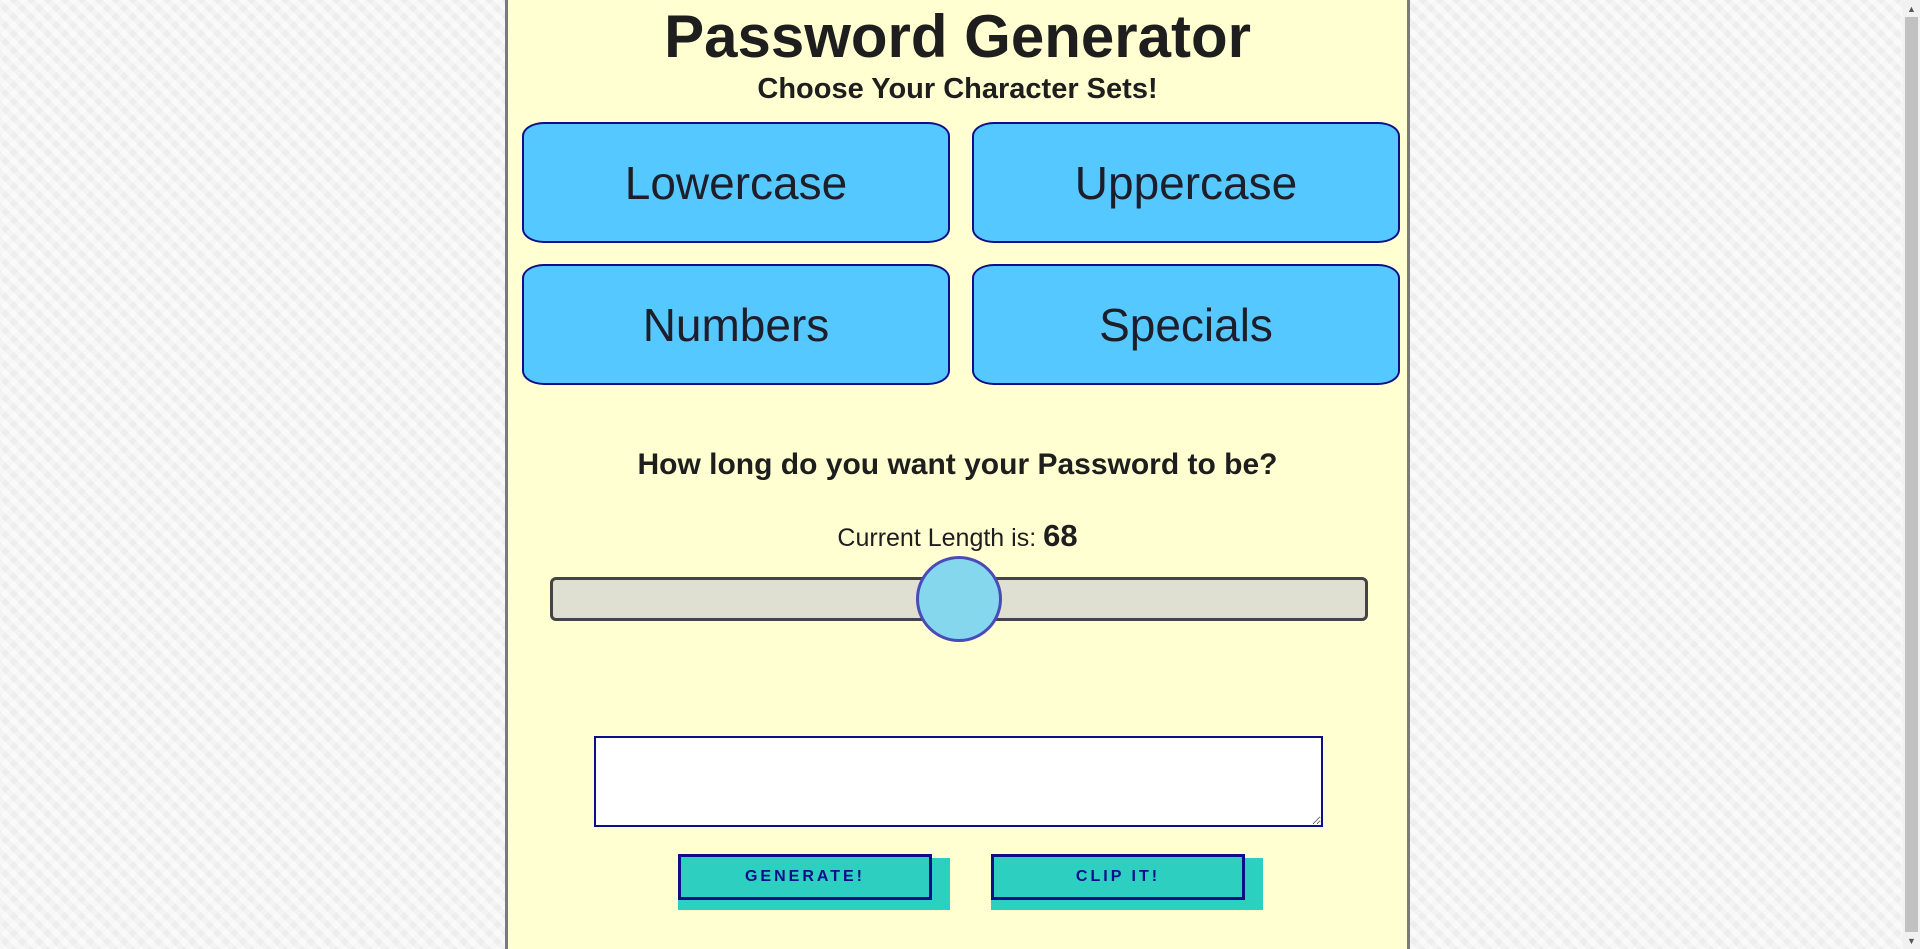  I want to click on specials-button: Specials, so click(1186, 324).